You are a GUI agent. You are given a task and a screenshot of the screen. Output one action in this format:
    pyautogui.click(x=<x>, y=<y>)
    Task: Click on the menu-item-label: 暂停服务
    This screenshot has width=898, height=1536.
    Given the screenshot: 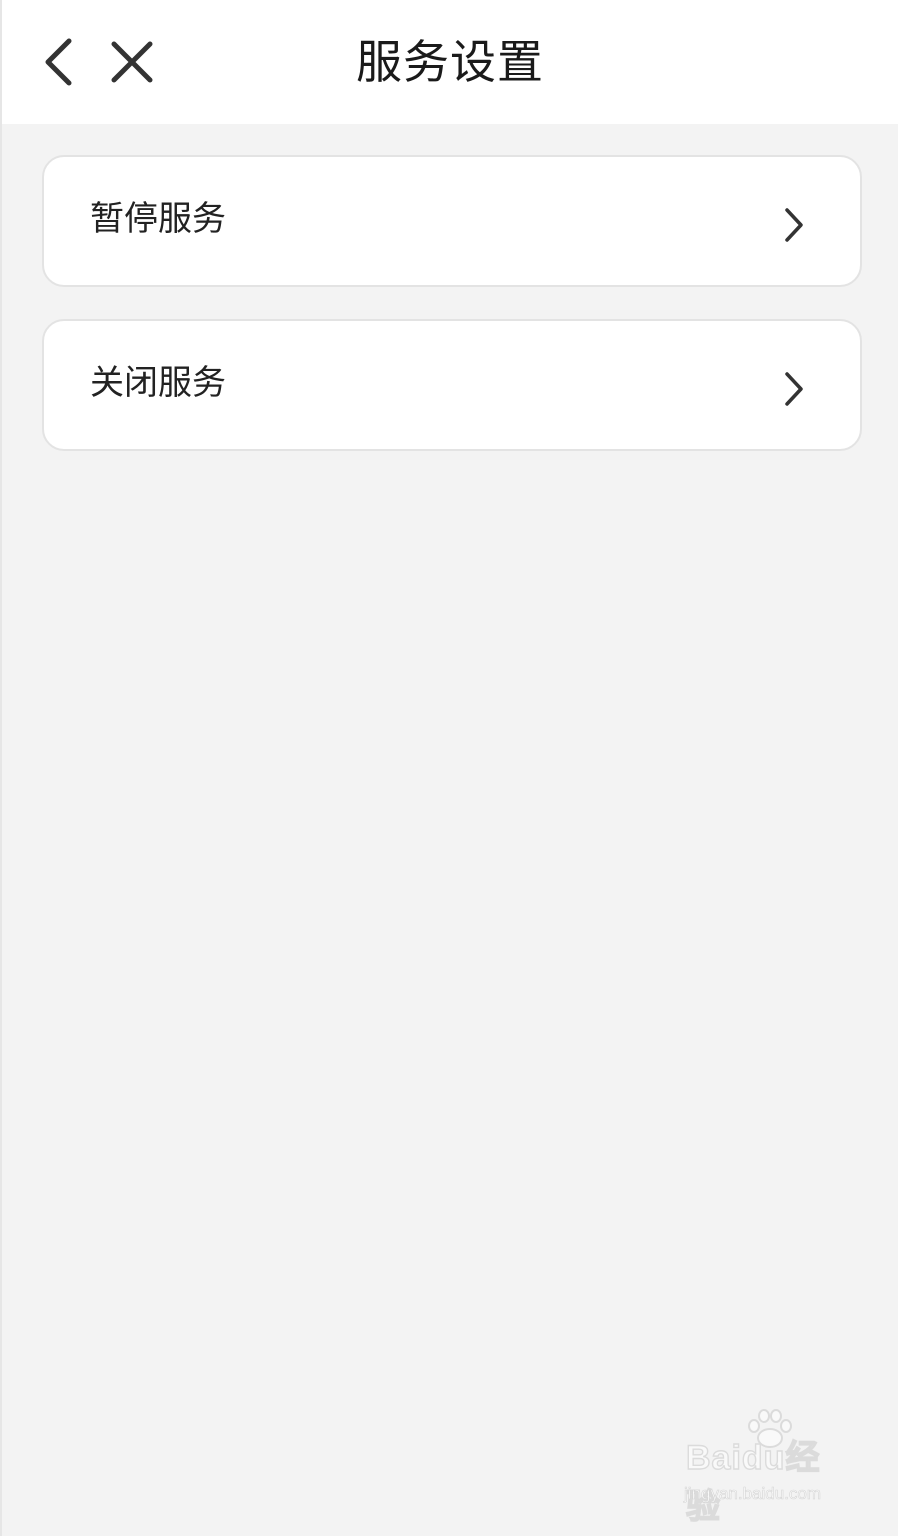 What is the action you would take?
    pyautogui.click(x=158, y=219)
    